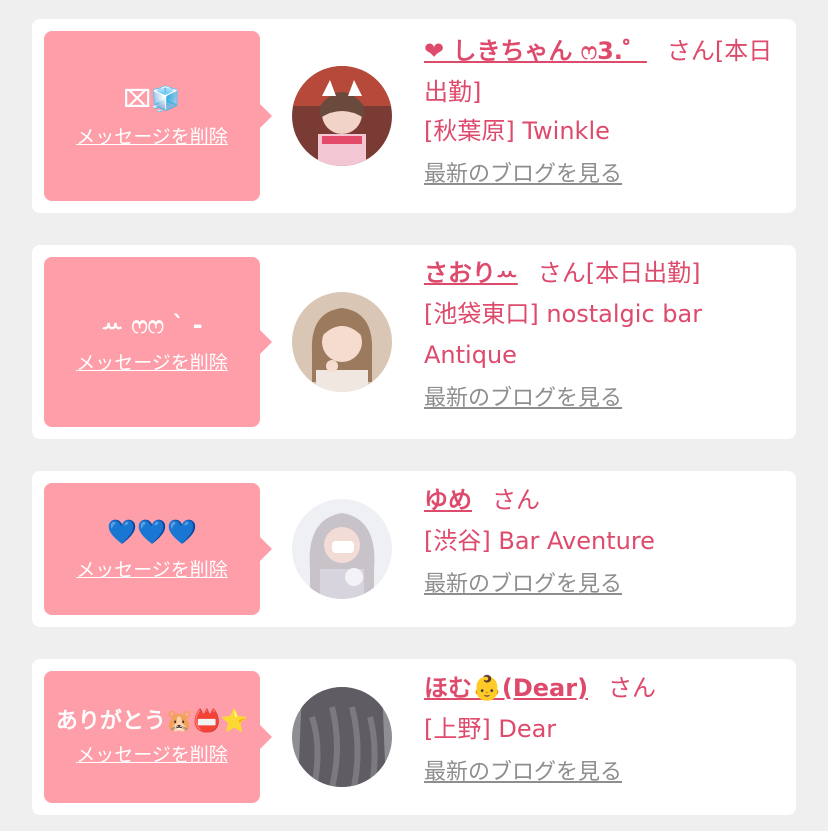 The width and height of the screenshot is (828, 831). What do you see at coordinates (152, 532) in the screenshot?
I see `message-text: 💙💙💙` at bounding box center [152, 532].